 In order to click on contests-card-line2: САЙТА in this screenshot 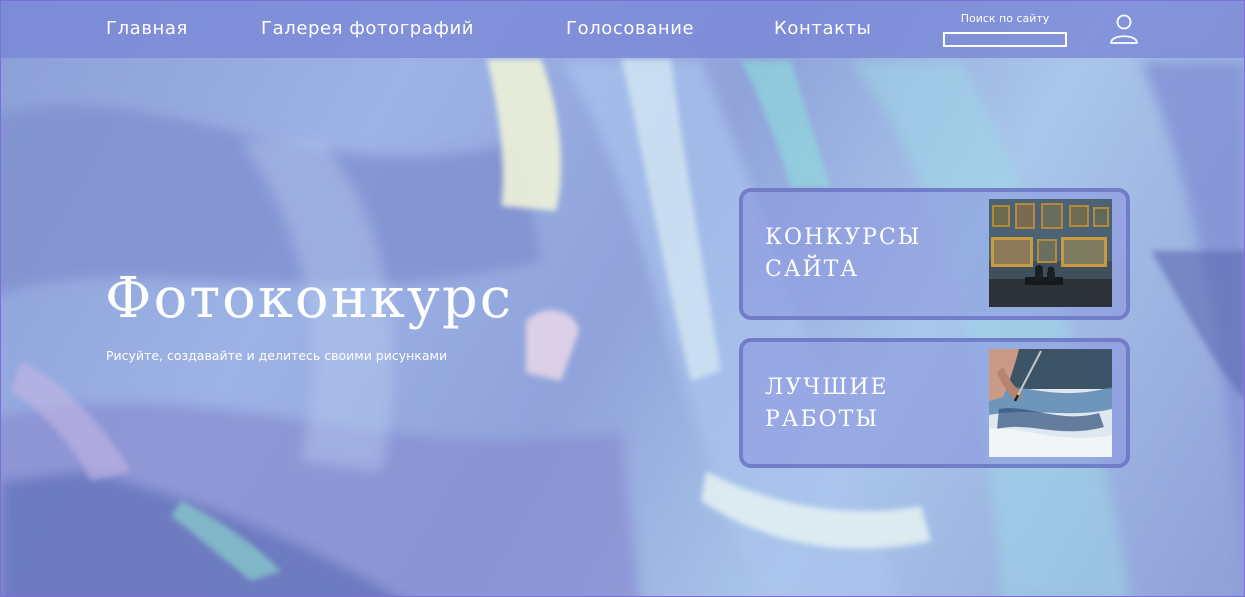, I will do `click(812, 269)`.